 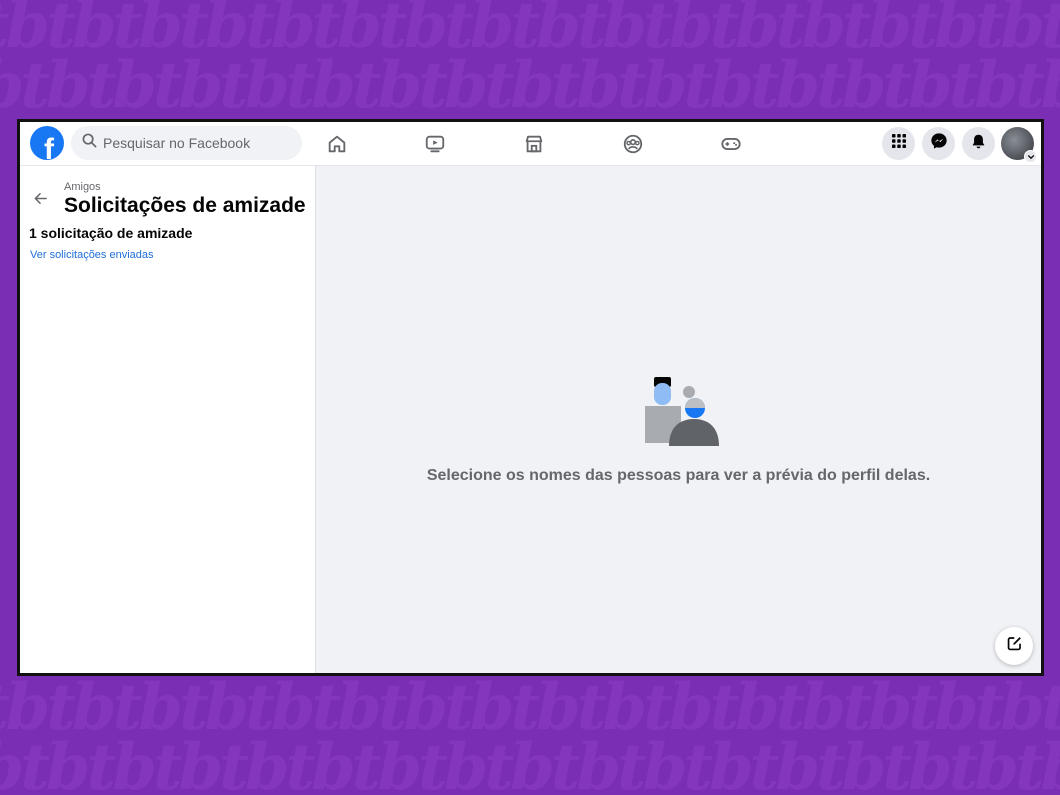 What do you see at coordinates (111, 233) in the screenshot?
I see `request-count: 1 solicitação de amizade` at bounding box center [111, 233].